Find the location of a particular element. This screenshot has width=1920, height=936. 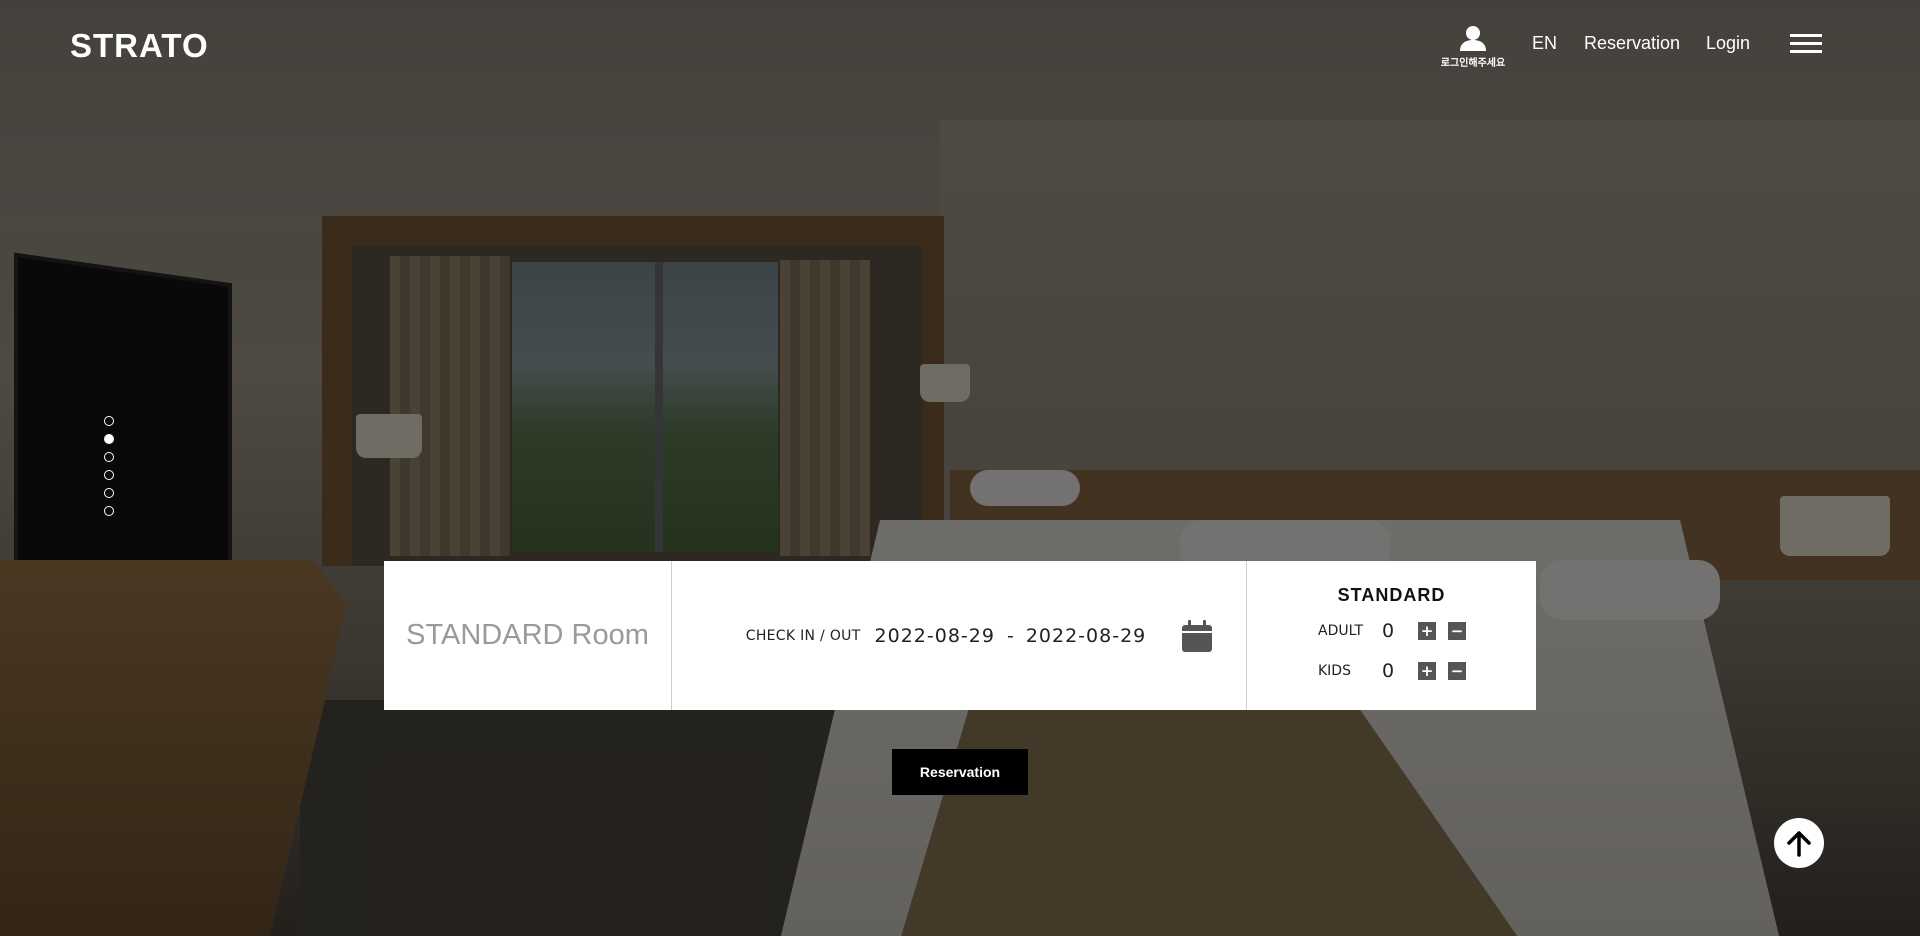

reservation-button: Reservation is located at coordinates (960, 772).